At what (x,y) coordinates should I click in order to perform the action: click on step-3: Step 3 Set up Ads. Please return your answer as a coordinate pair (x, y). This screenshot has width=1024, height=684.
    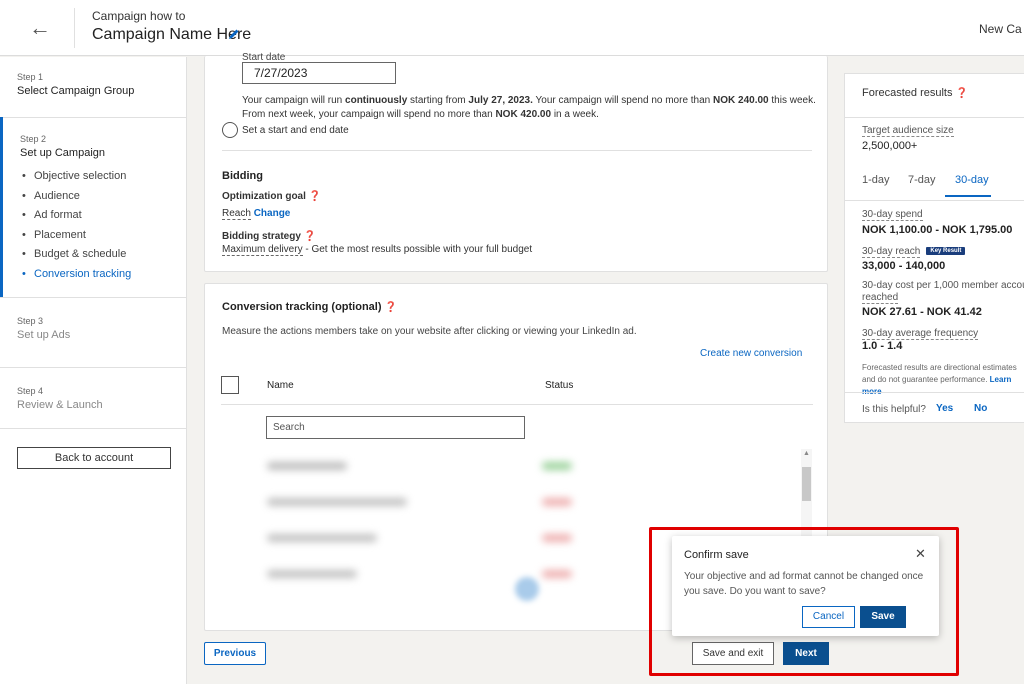
    Looking at the image, I should click on (93, 328).